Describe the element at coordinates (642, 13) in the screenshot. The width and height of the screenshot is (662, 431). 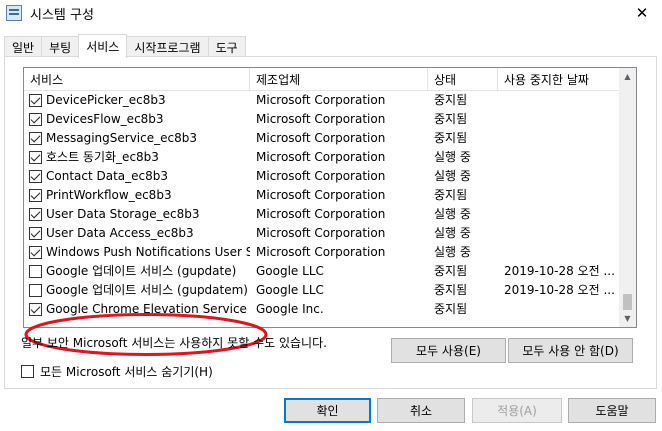
I see `close-button: ✕` at that location.